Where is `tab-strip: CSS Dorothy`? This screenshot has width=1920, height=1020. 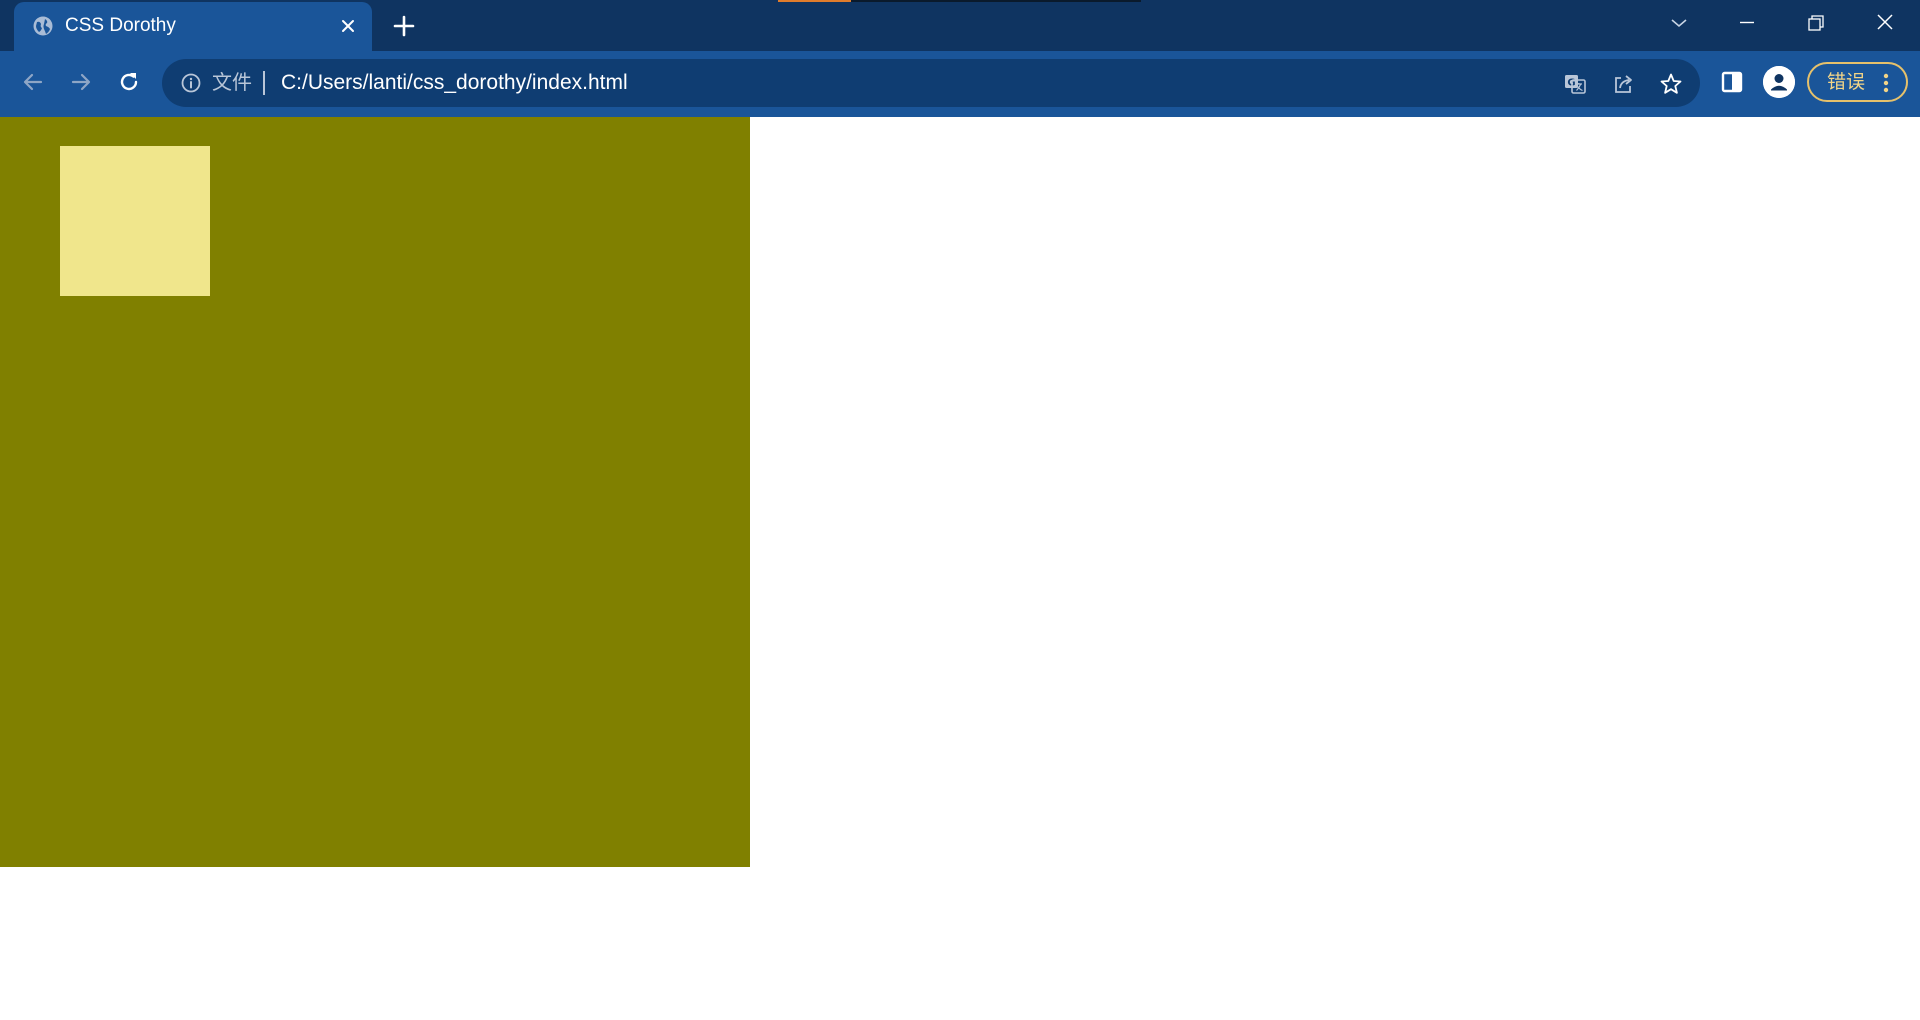
tab-strip: CSS Dorothy is located at coordinates (960, 25).